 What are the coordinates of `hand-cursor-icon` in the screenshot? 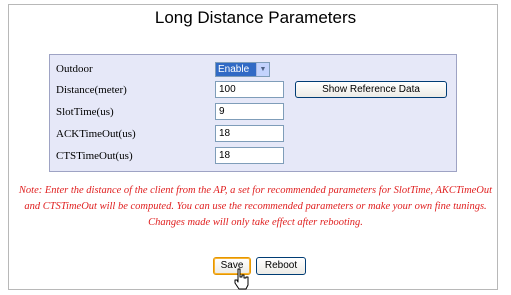 It's located at (241, 279).